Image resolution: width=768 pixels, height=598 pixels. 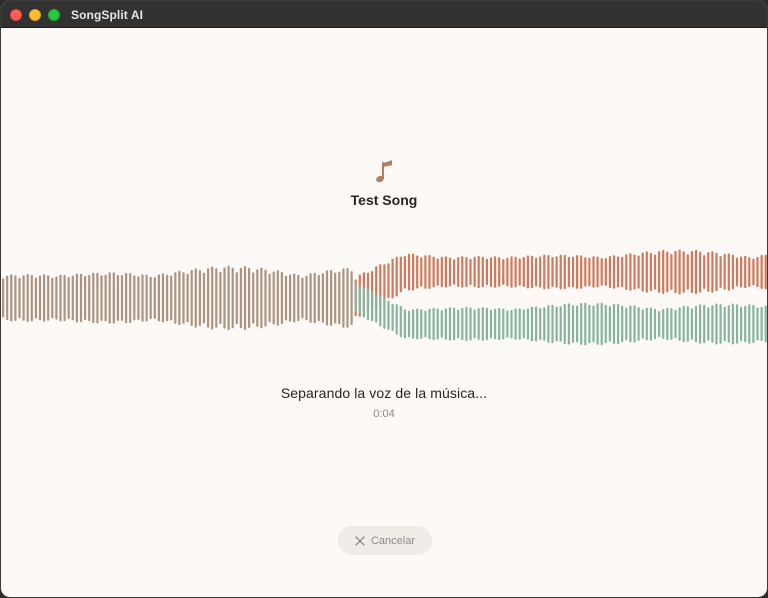 What do you see at coordinates (385, 540) in the screenshot?
I see `cancel-button: Cancelar` at bounding box center [385, 540].